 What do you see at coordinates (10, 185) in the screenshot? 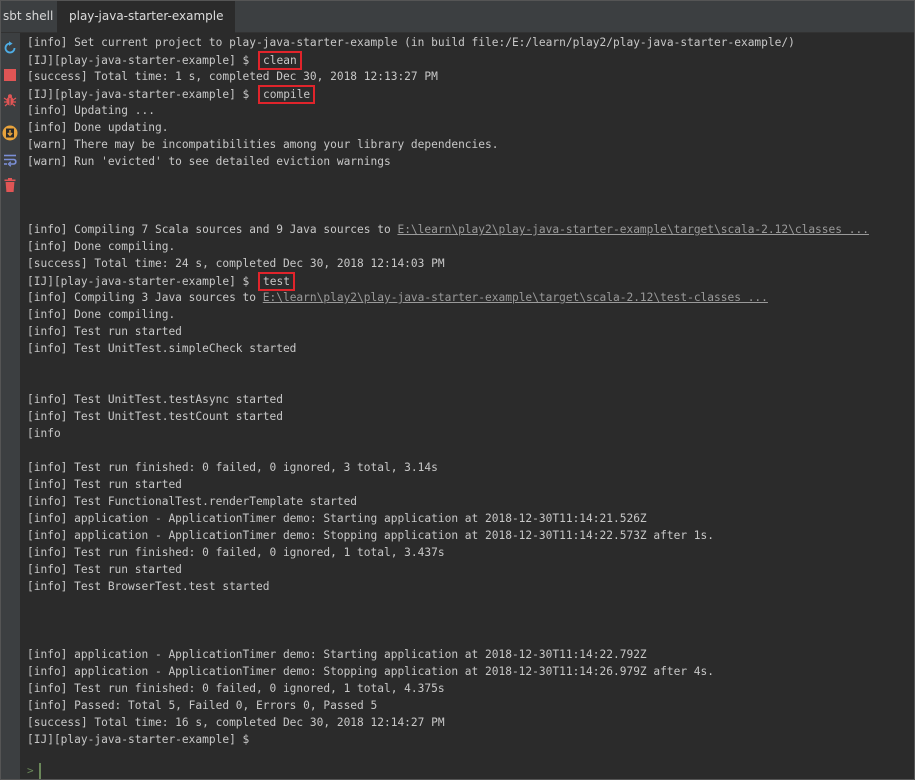
I see `trash-icon` at bounding box center [10, 185].